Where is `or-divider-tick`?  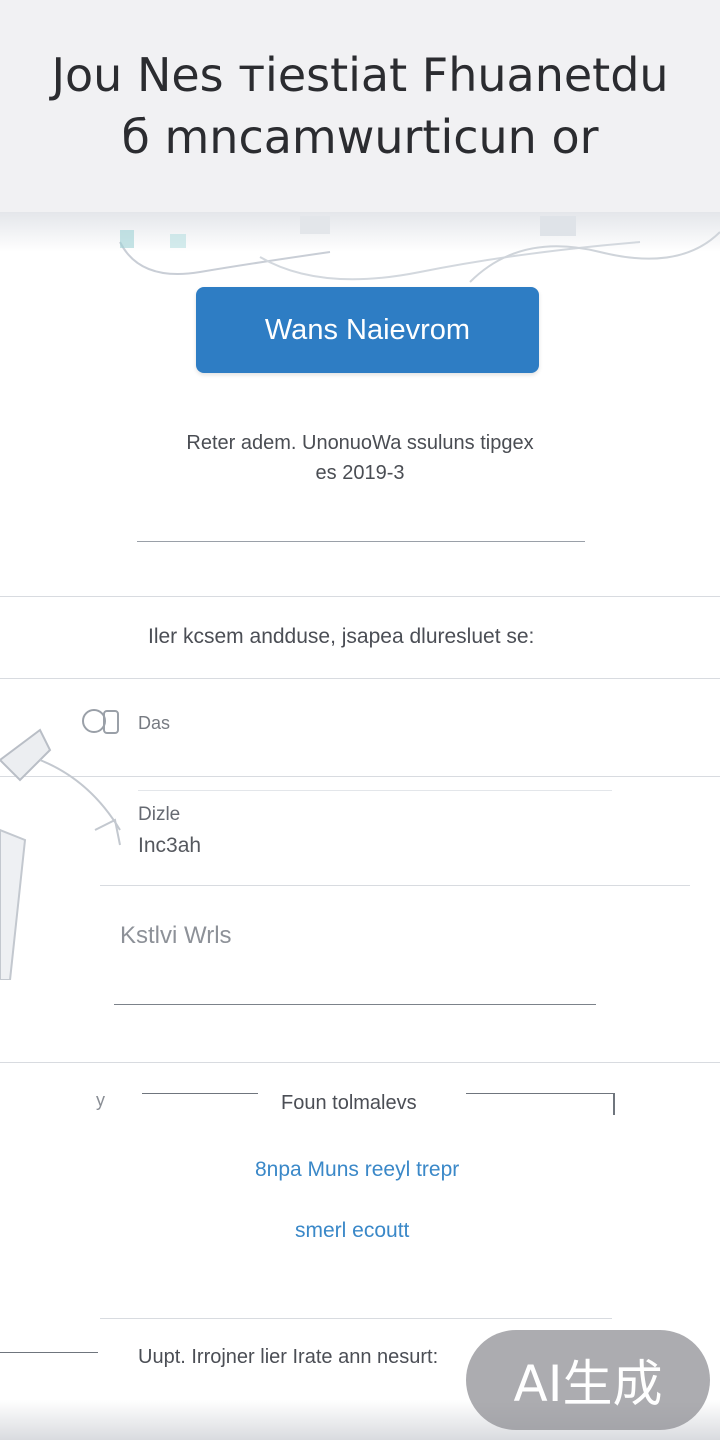
or-divider-tick is located at coordinates (614, 1104).